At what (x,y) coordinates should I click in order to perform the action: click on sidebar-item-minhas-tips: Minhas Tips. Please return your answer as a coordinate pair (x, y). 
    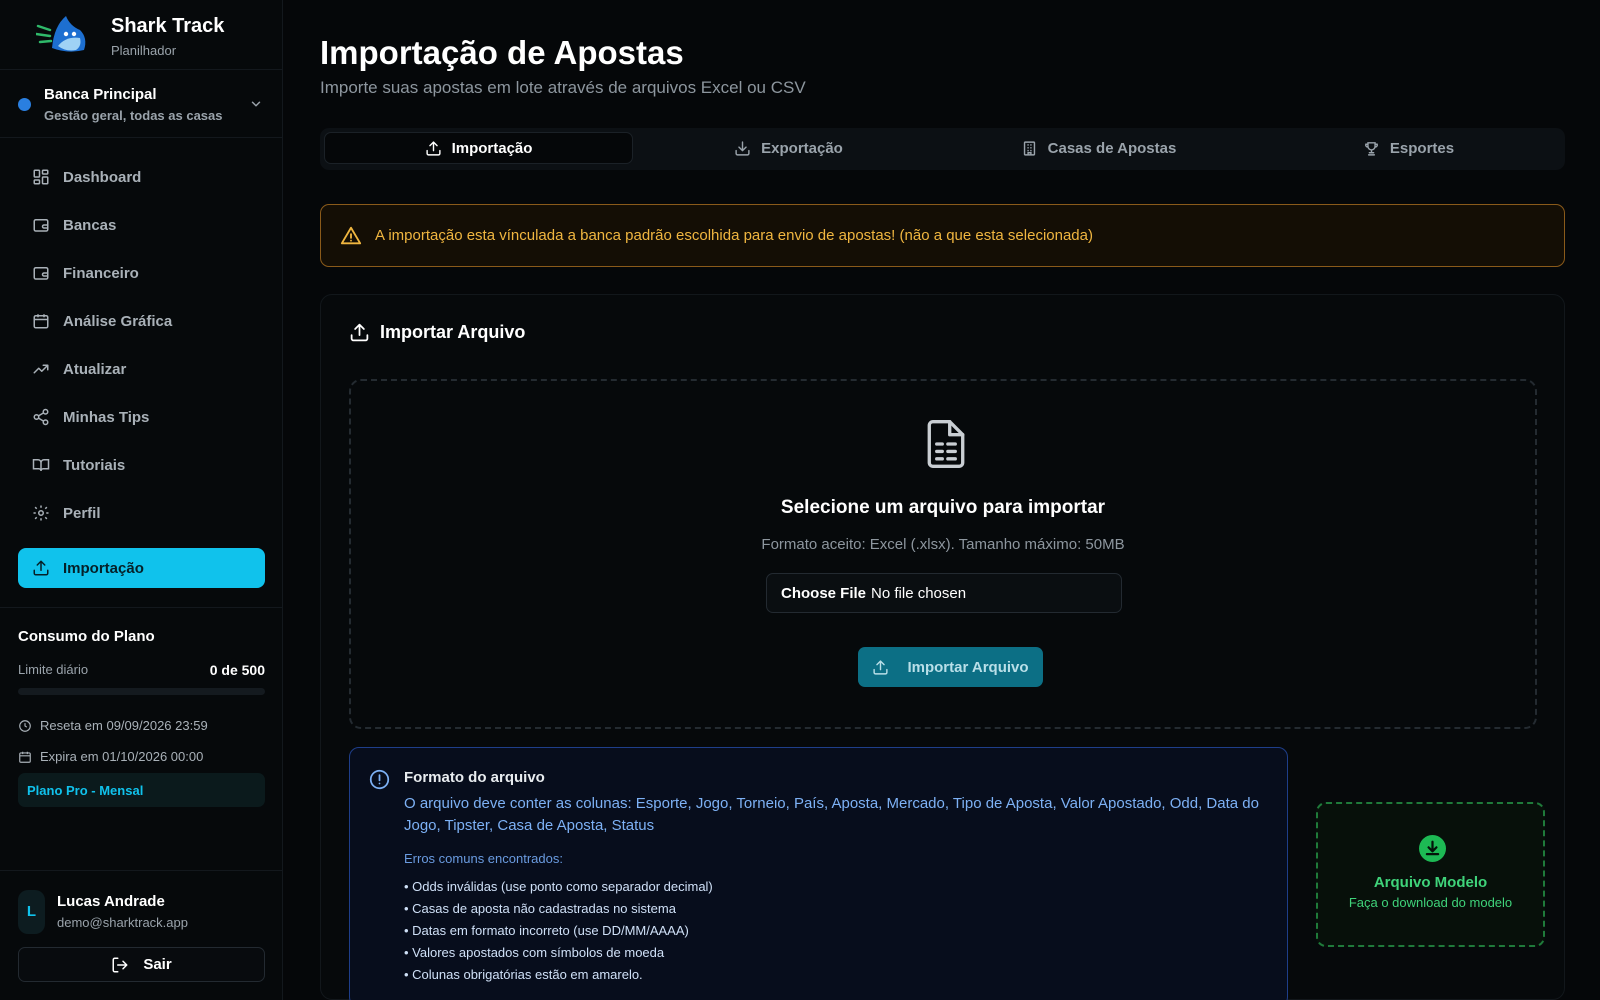
    Looking at the image, I should click on (141, 417).